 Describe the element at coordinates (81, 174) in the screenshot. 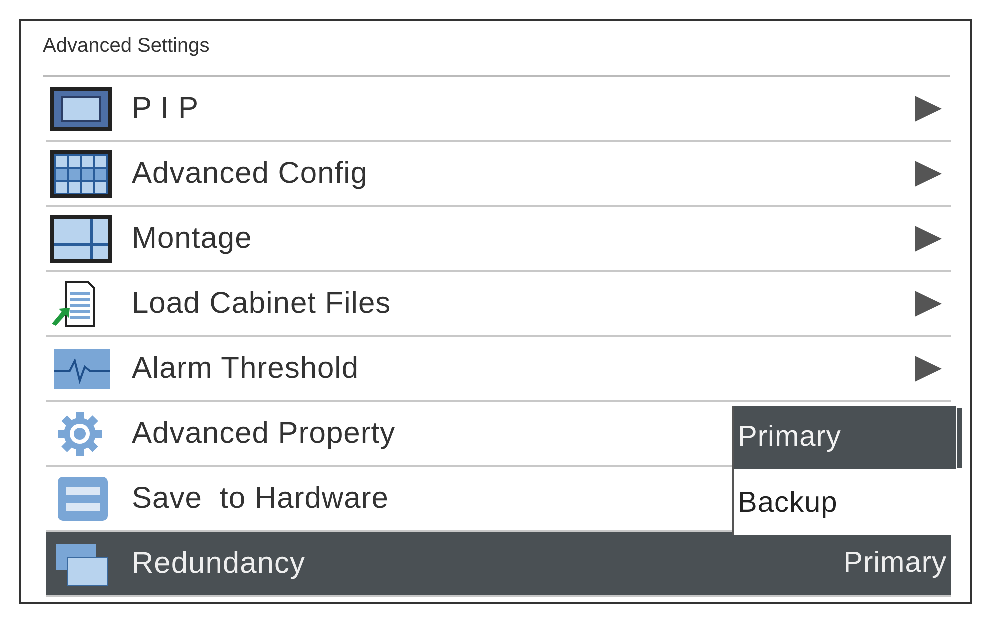

I see `grid-icon` at that location.